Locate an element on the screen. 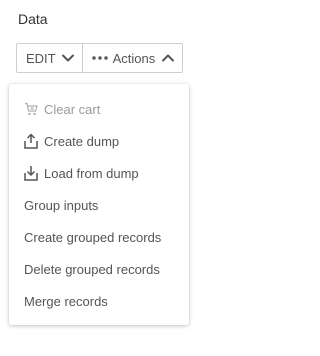  menu-item-label: Group inputs is located at coordinates (61, 205).